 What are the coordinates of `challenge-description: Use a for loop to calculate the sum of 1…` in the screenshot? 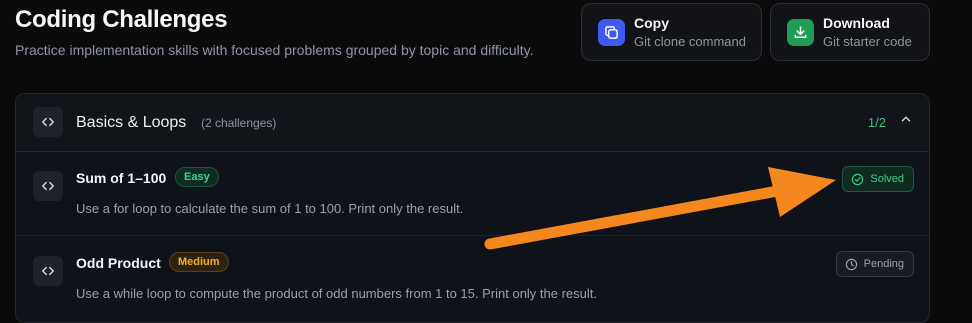 It's located at (270, 208).